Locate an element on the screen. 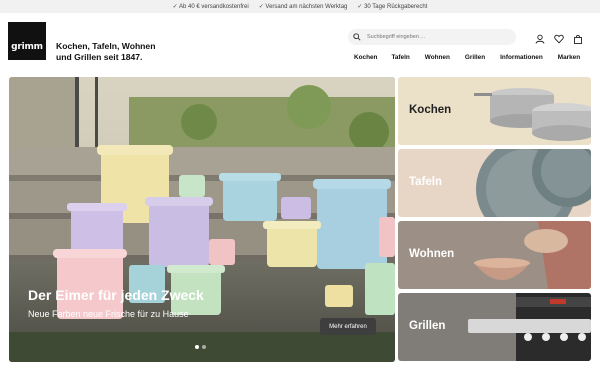  category-label-wohnen: Wohnen is located at coordinates (432, 254).